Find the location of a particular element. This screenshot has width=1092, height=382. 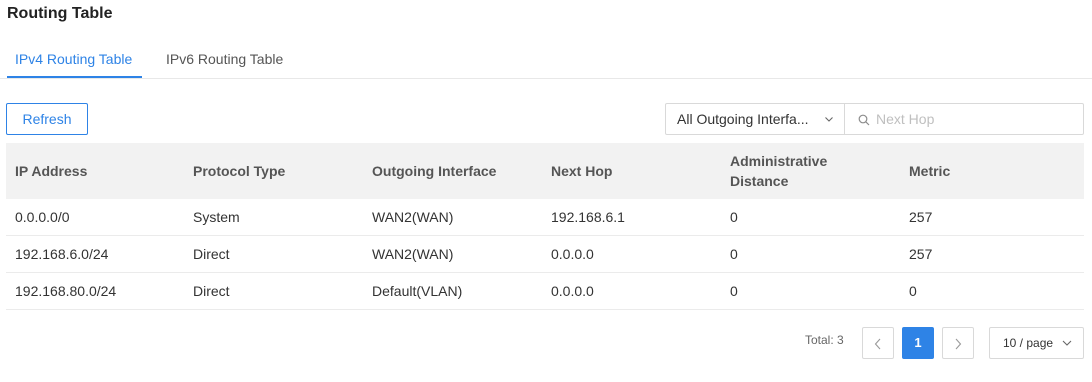

pagination-total: Total: 3 is located at coordinates (824, 340).